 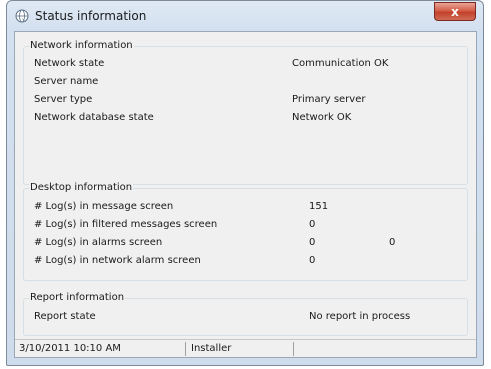 What do you see at coordinates (117, 260) in the screenshot?
I see `row-label: # Log(s) in network alarm screen` at bounding box center [117, 260].